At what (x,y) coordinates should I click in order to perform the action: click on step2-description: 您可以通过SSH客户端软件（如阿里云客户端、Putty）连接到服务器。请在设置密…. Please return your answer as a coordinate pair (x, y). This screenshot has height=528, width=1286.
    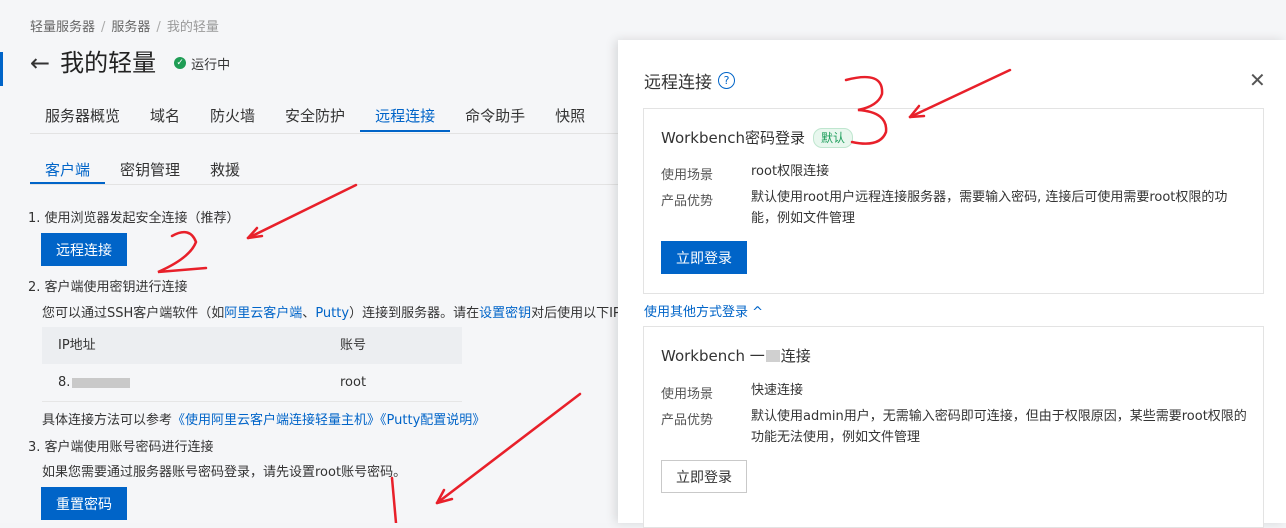
    Looking at the image, I should click on (344, 311).